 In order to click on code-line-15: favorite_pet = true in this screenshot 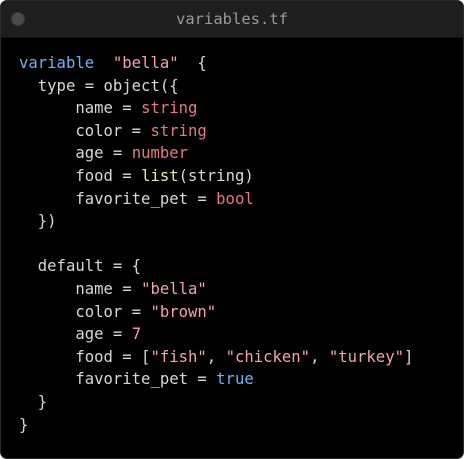, I will do `click(164, 379)`.